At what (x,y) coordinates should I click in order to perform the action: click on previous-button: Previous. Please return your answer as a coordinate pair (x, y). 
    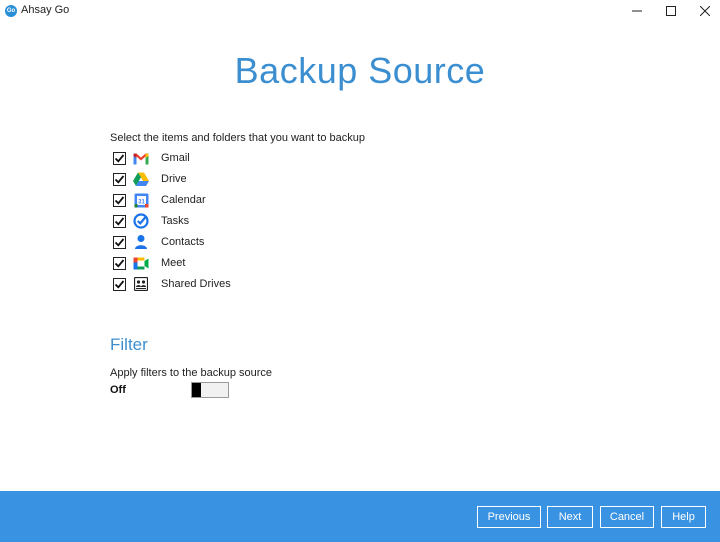
    Looking at the image, I should click on (509, 517).